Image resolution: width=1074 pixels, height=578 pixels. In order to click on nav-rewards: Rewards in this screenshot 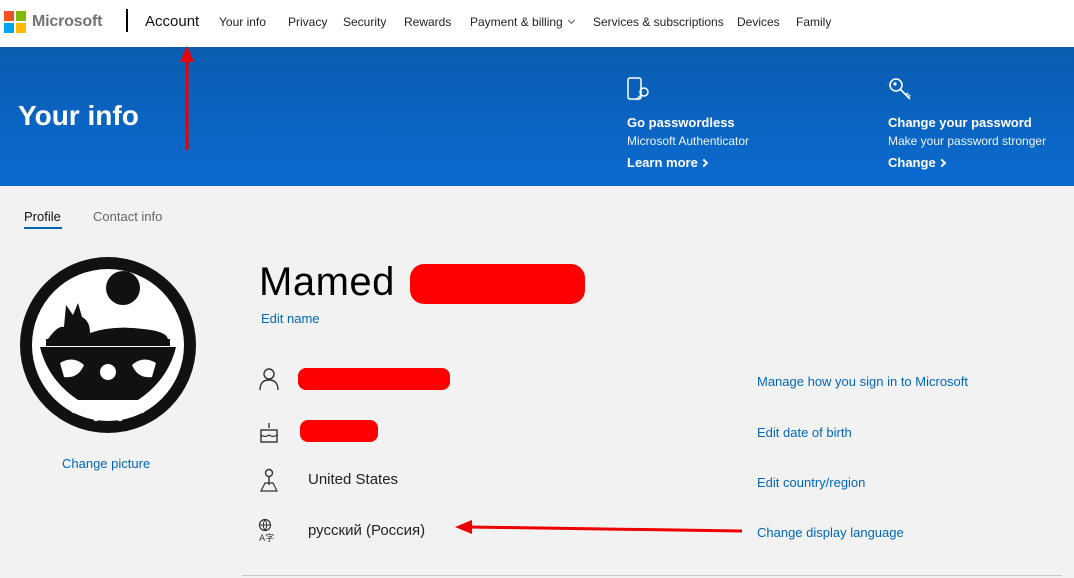, I will do `click(427, 22)`.